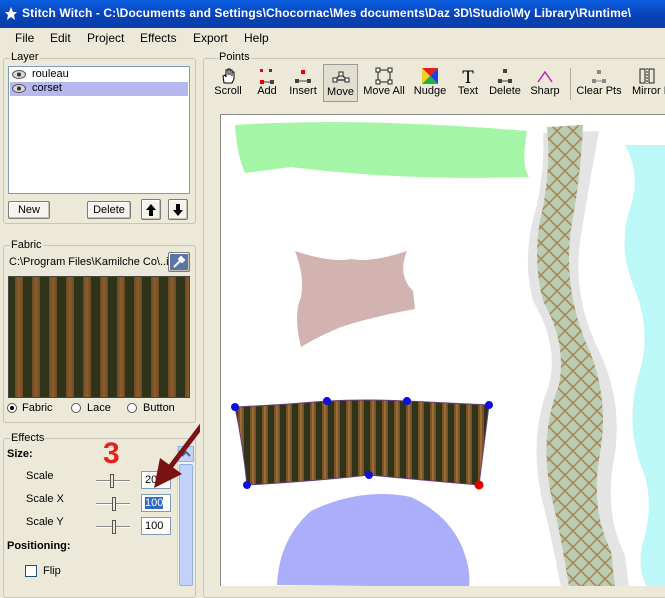  What do you see at coordinates (210, 38) in the screenshot?
I see `menu-export: Export` at bounding box center [210, 38].